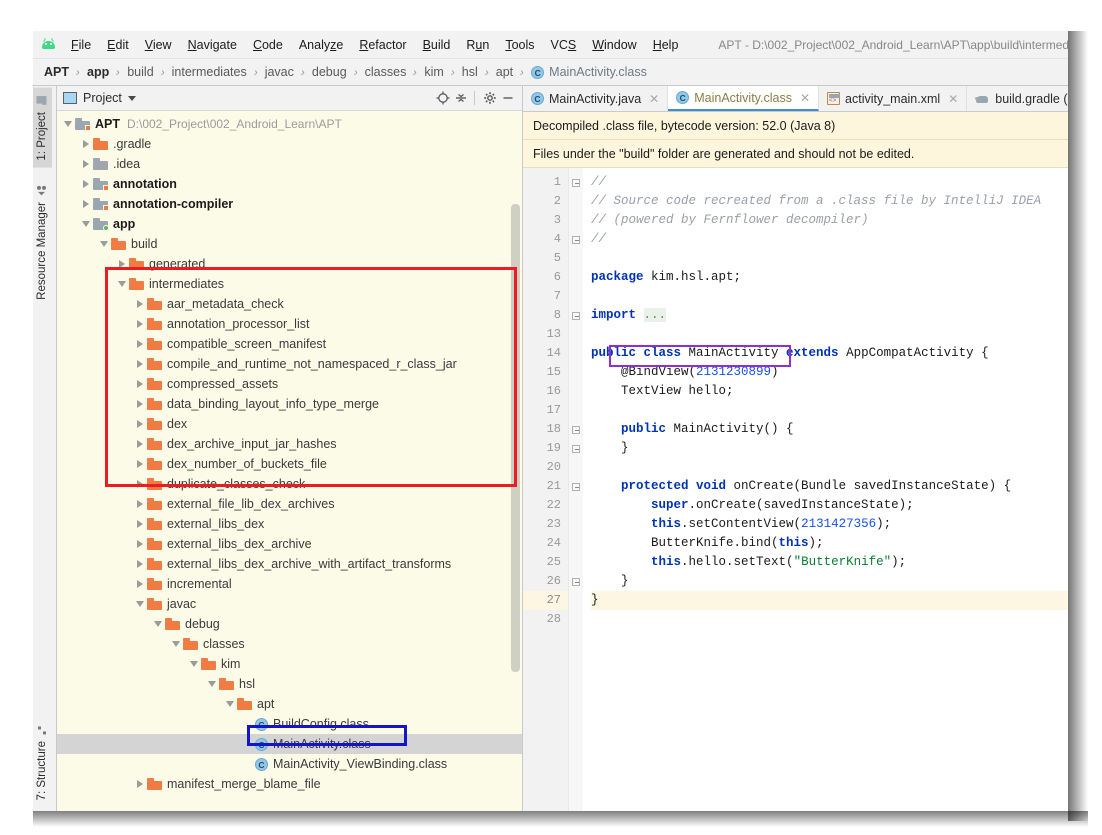  What do you see at coordinates (140, 72) in the screenshot?
I see `breadcrumb-item-build: build` at bounding box center [140, 72].